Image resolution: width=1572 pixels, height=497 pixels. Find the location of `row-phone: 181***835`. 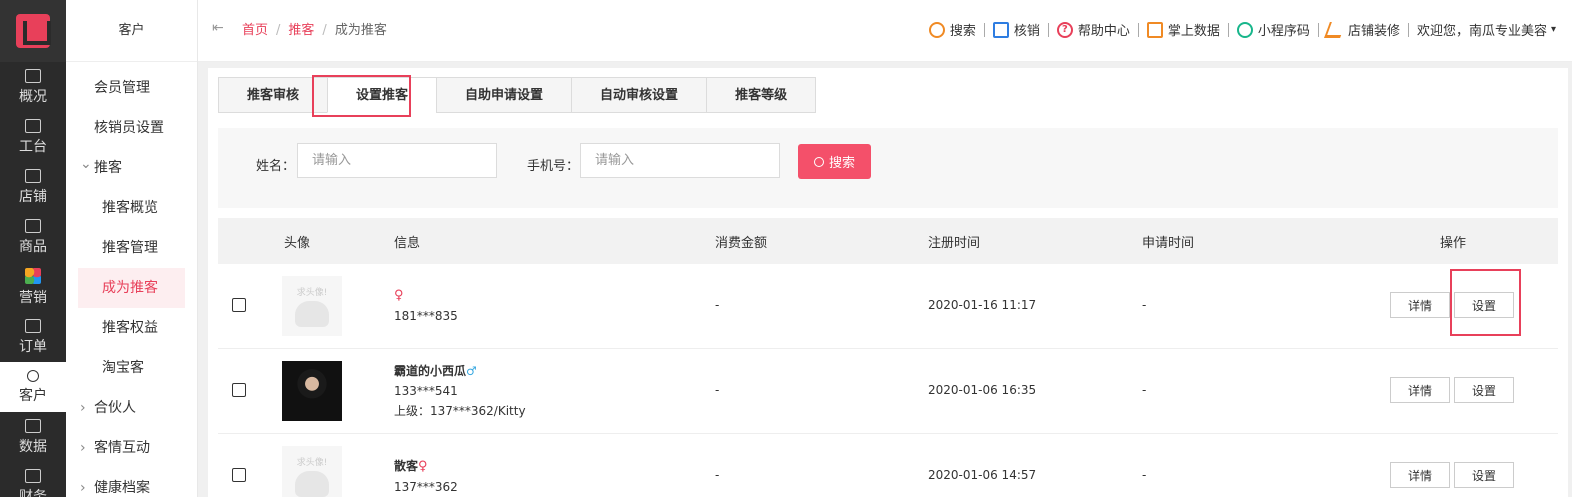

row-phone: 181***835 is located at coordinates (426, 316).